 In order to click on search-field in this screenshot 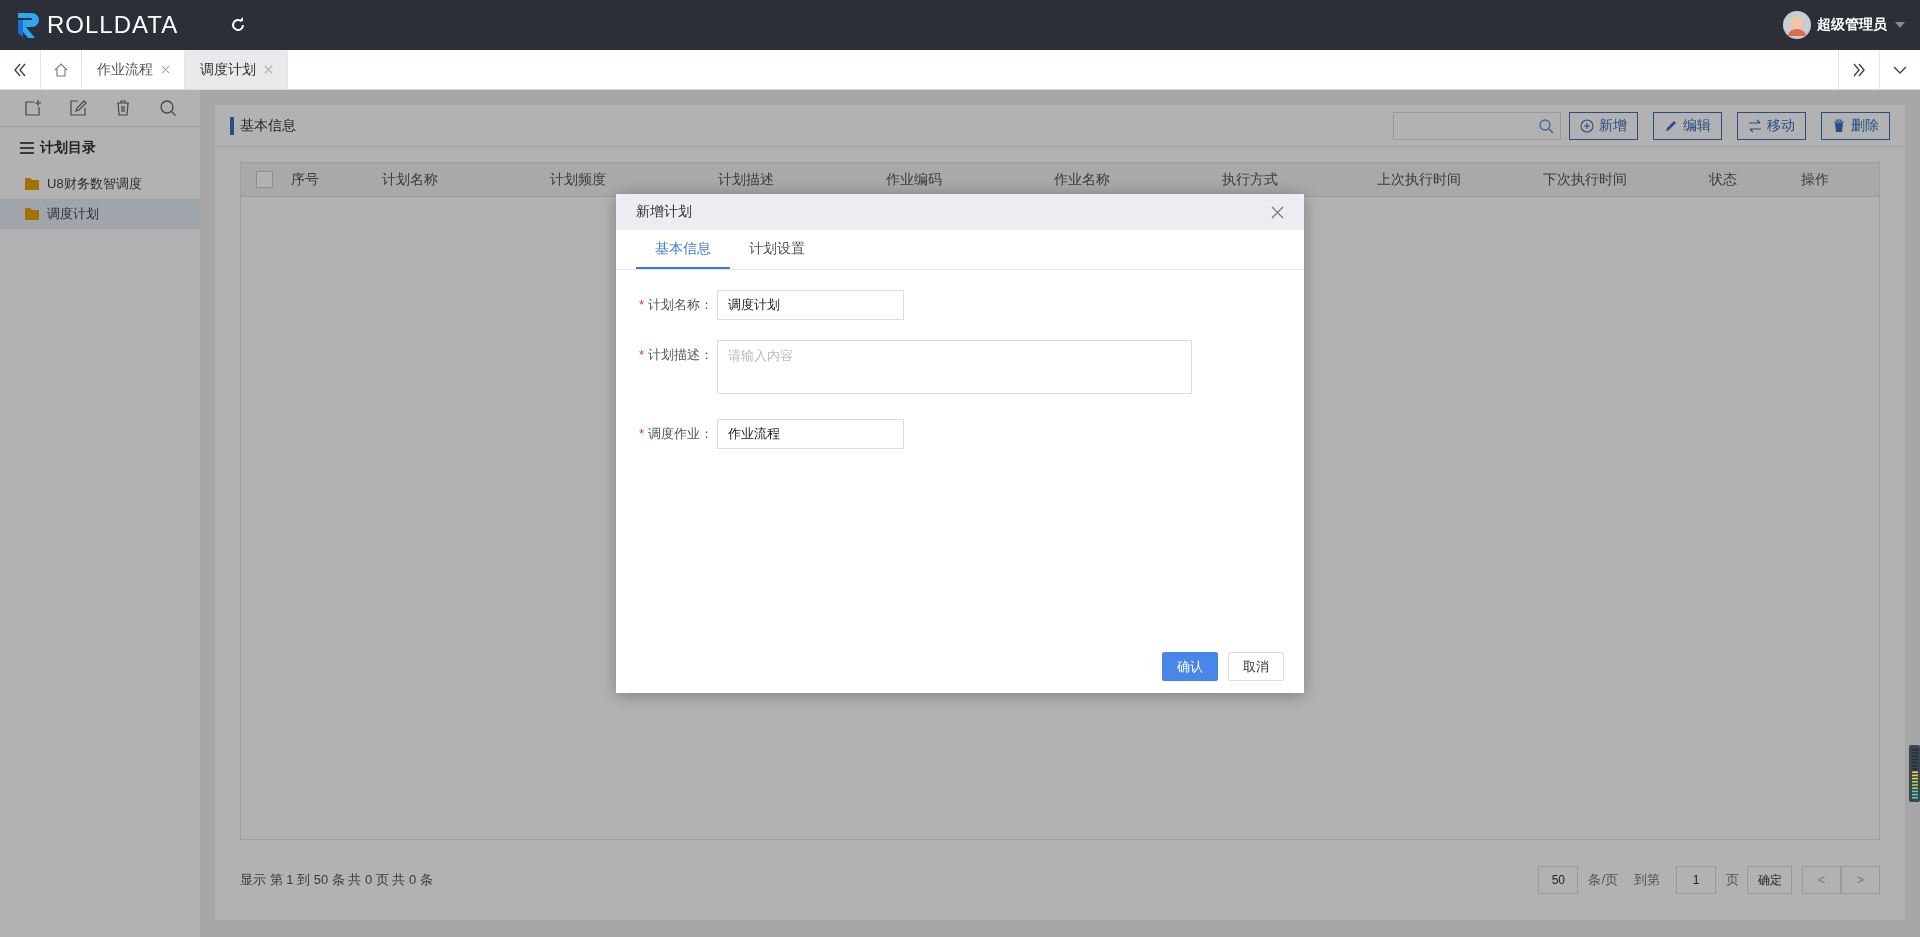, I will do `click(1477, 125)`.